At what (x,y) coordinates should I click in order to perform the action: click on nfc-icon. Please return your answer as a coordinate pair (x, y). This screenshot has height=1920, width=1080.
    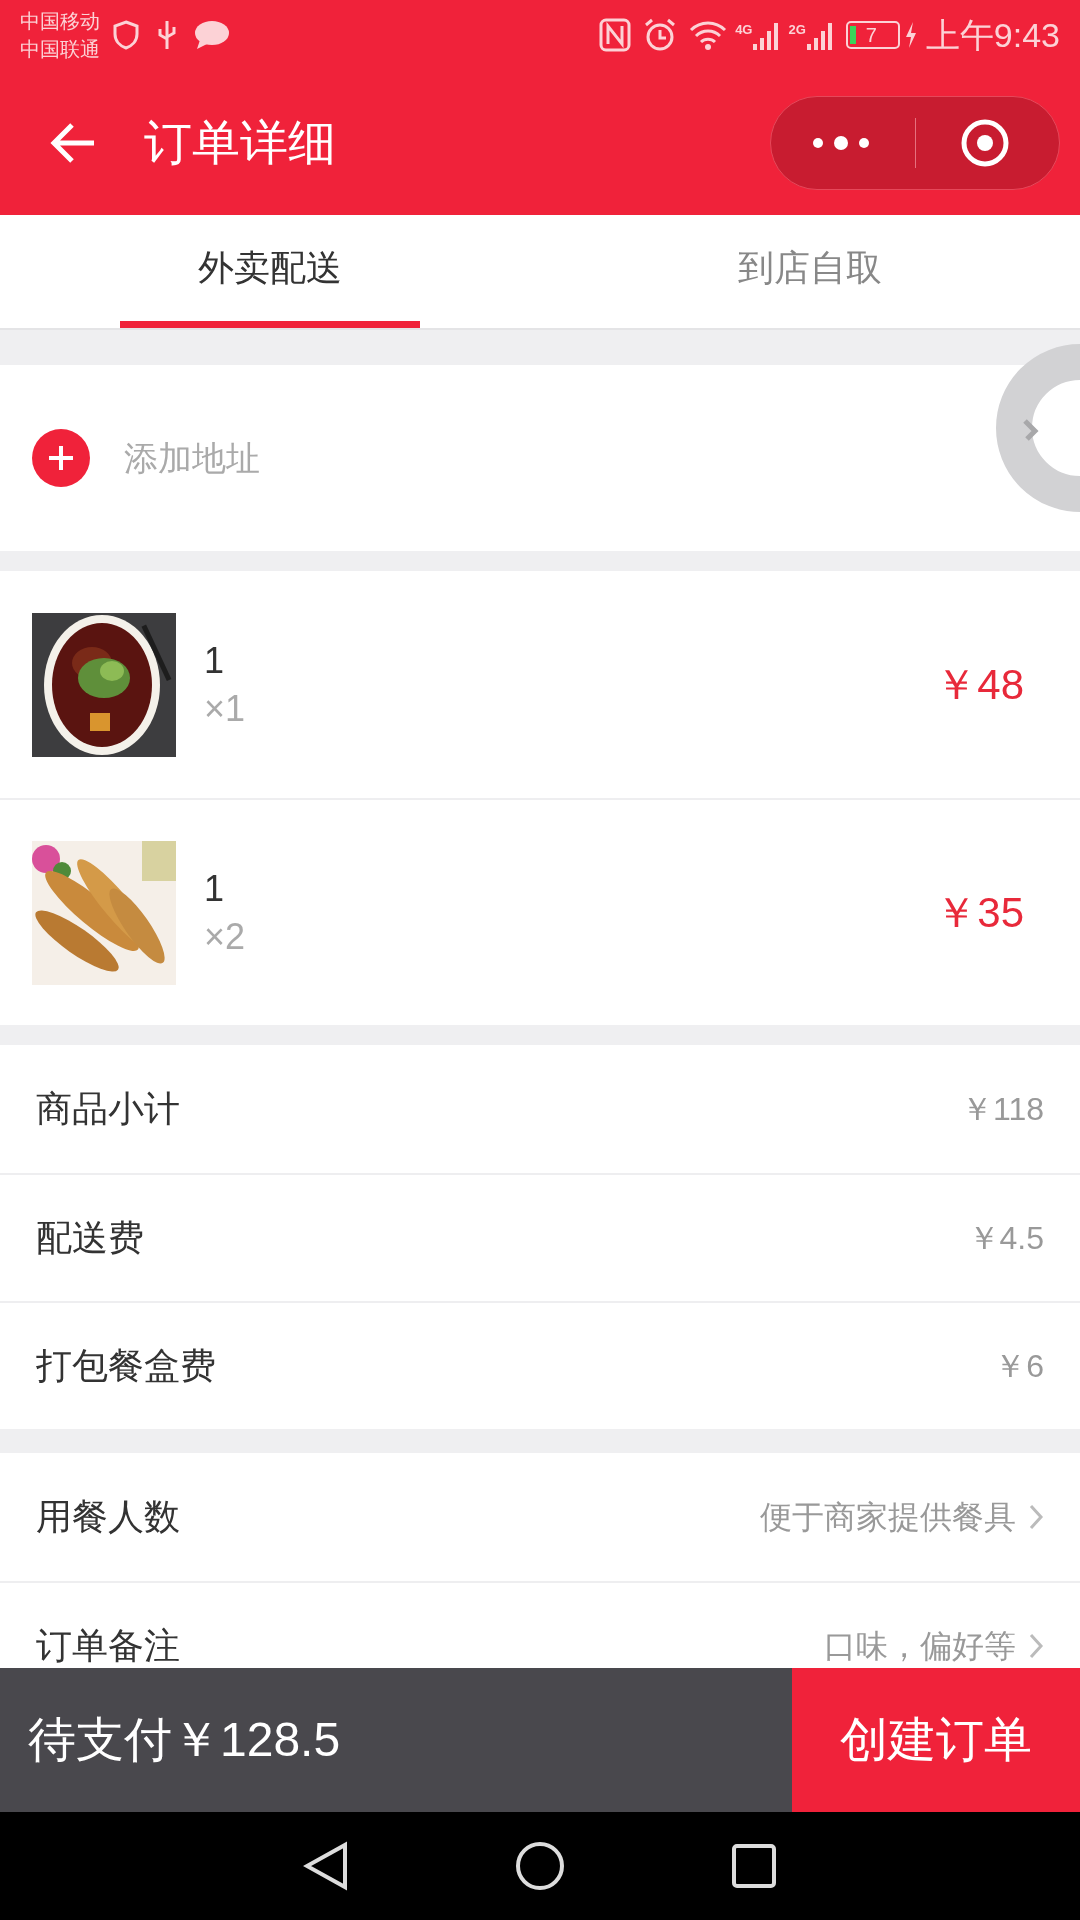
    Looking at the image, I should click on (615, 35).